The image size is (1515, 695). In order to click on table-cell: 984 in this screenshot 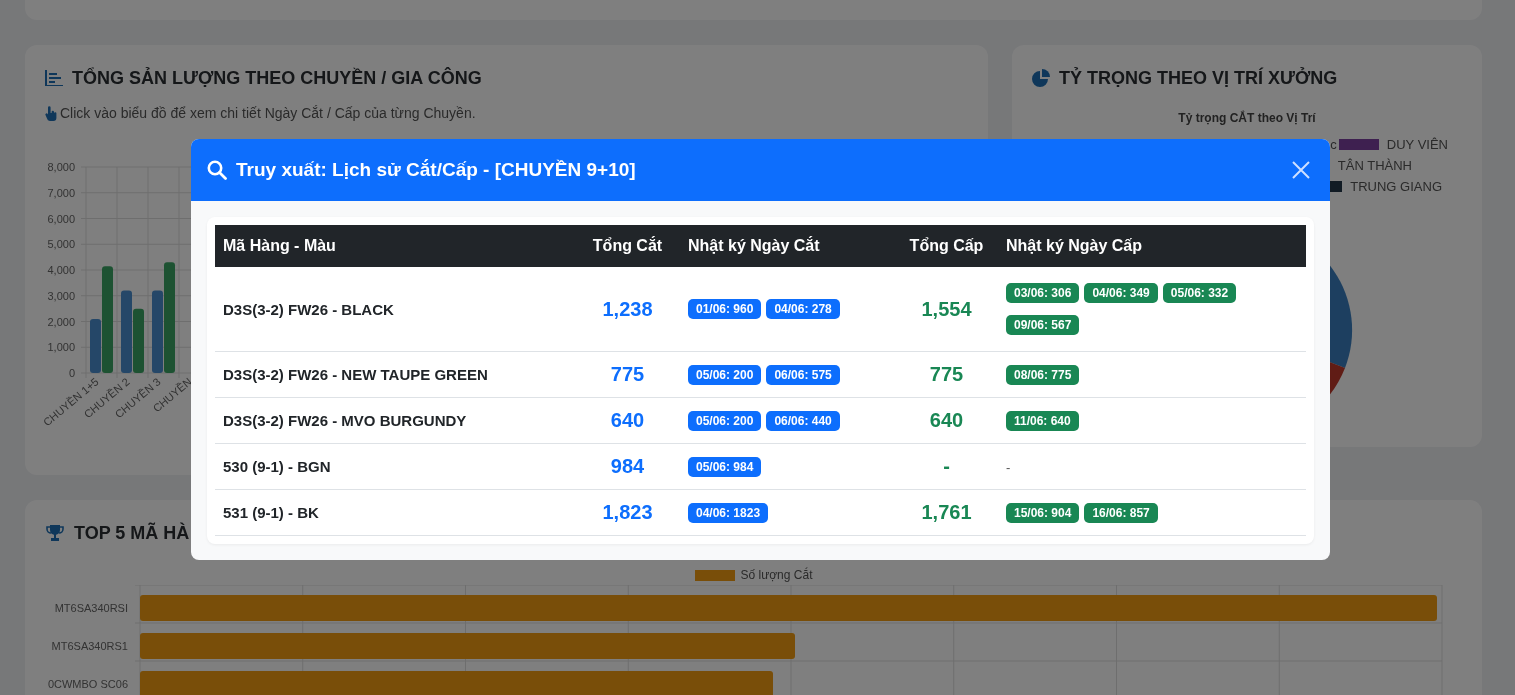, I will do `click(627, 466)`.